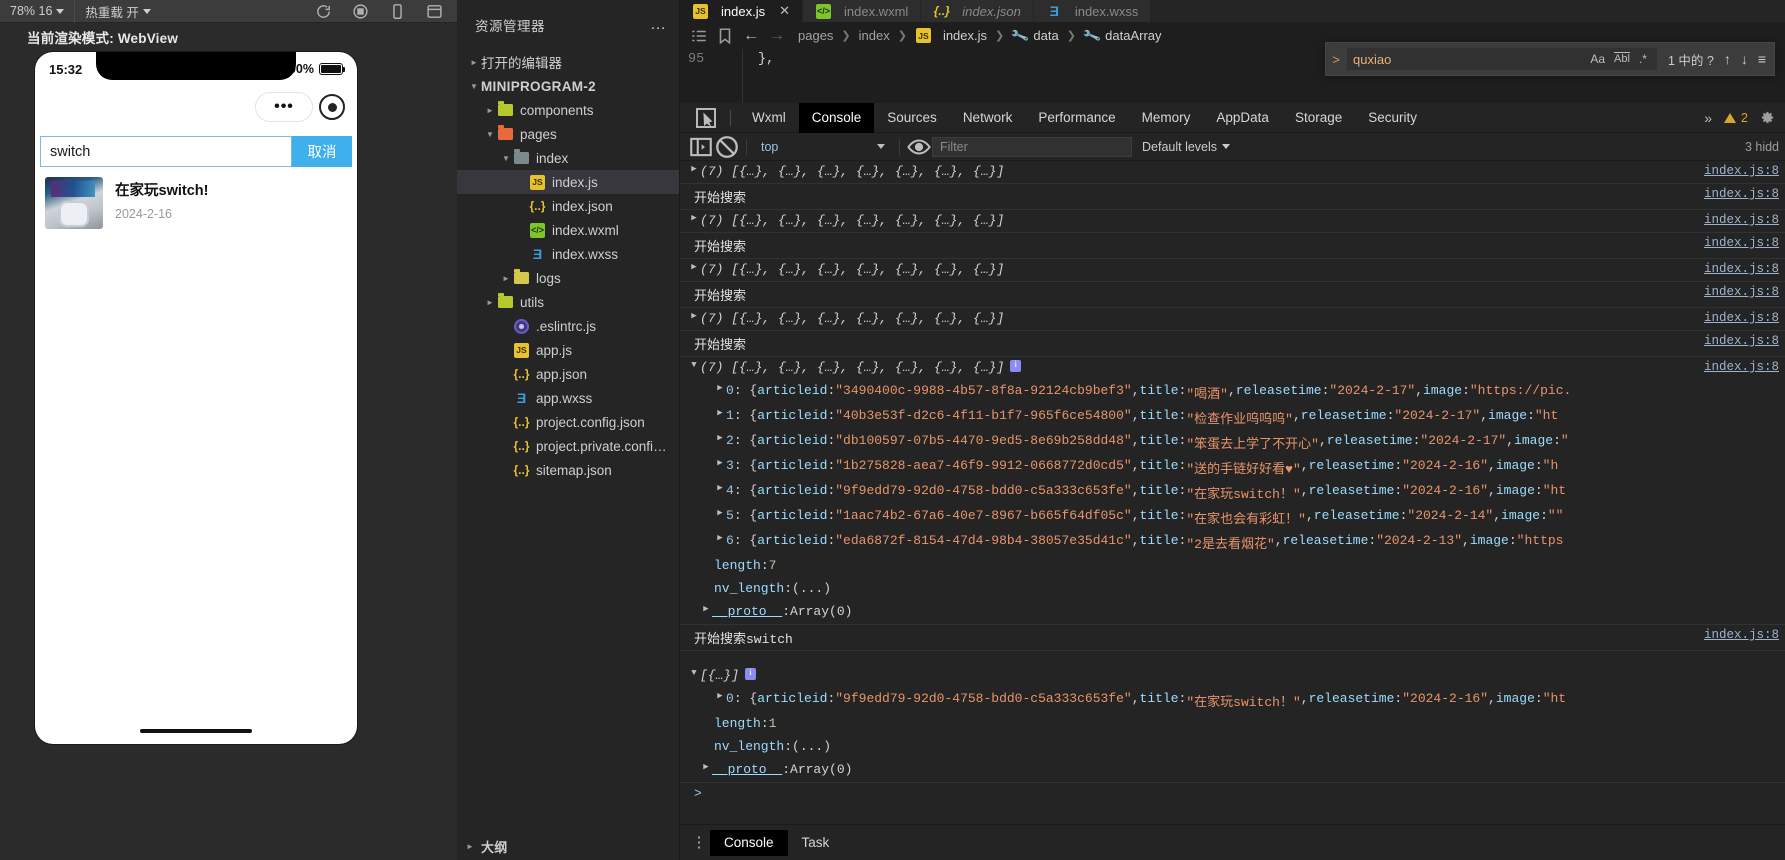 The image size is (1785, 860). I want to click on compile-icon, so click(434, 11).